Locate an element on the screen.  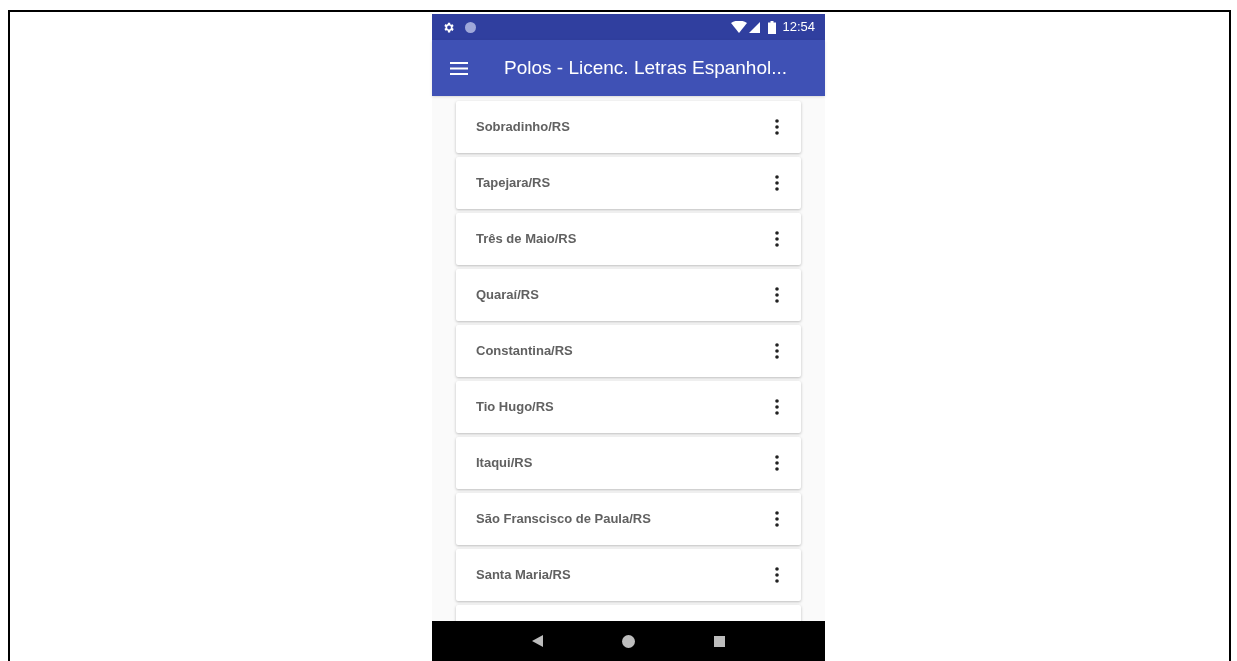
recents-icon is located at coordinates (720, 641).